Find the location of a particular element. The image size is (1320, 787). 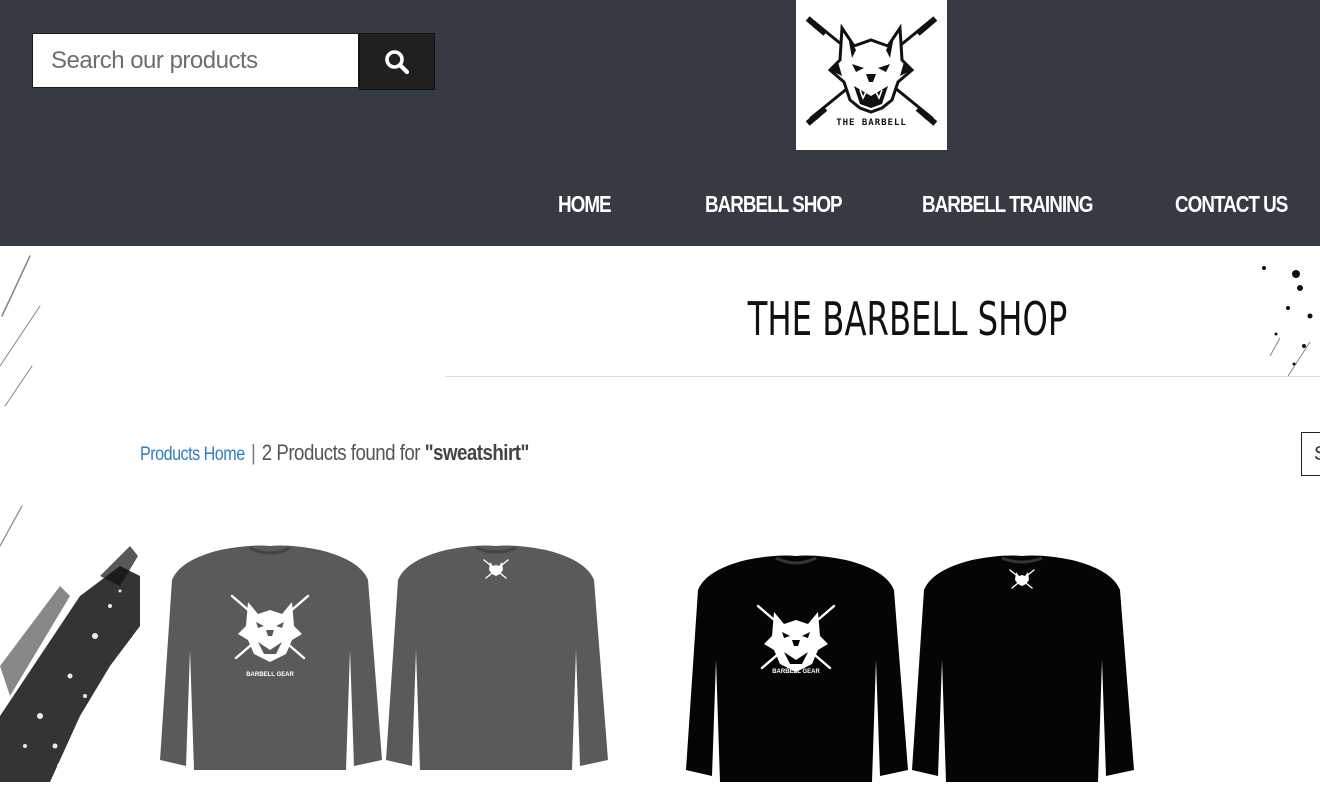

title-divider is located at coordinates (882, 376).